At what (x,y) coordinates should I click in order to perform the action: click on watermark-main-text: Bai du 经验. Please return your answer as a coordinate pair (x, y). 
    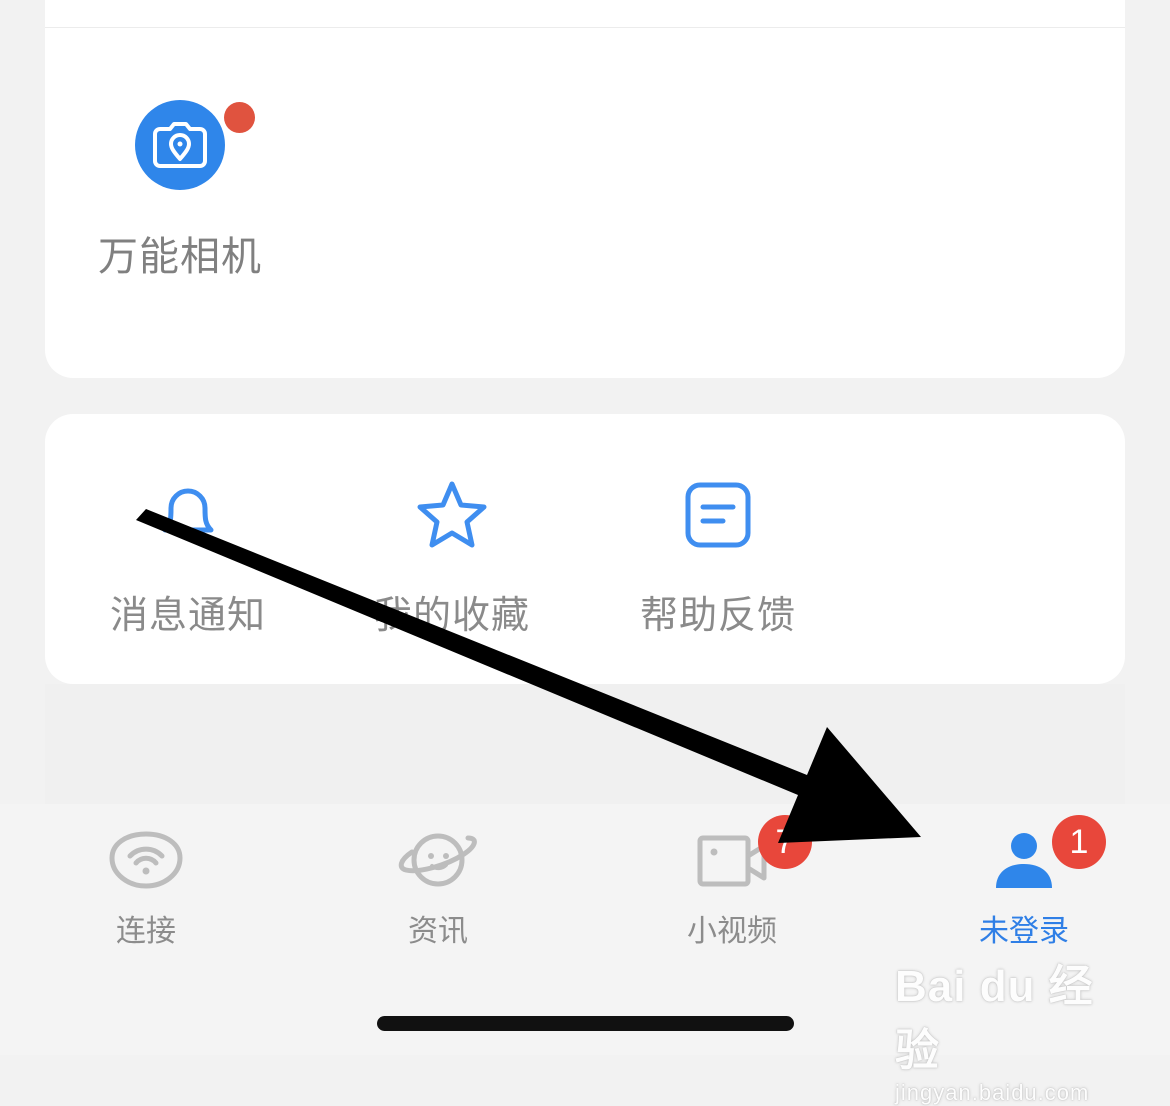
    Looking at the image, I should click on (994, 1018).